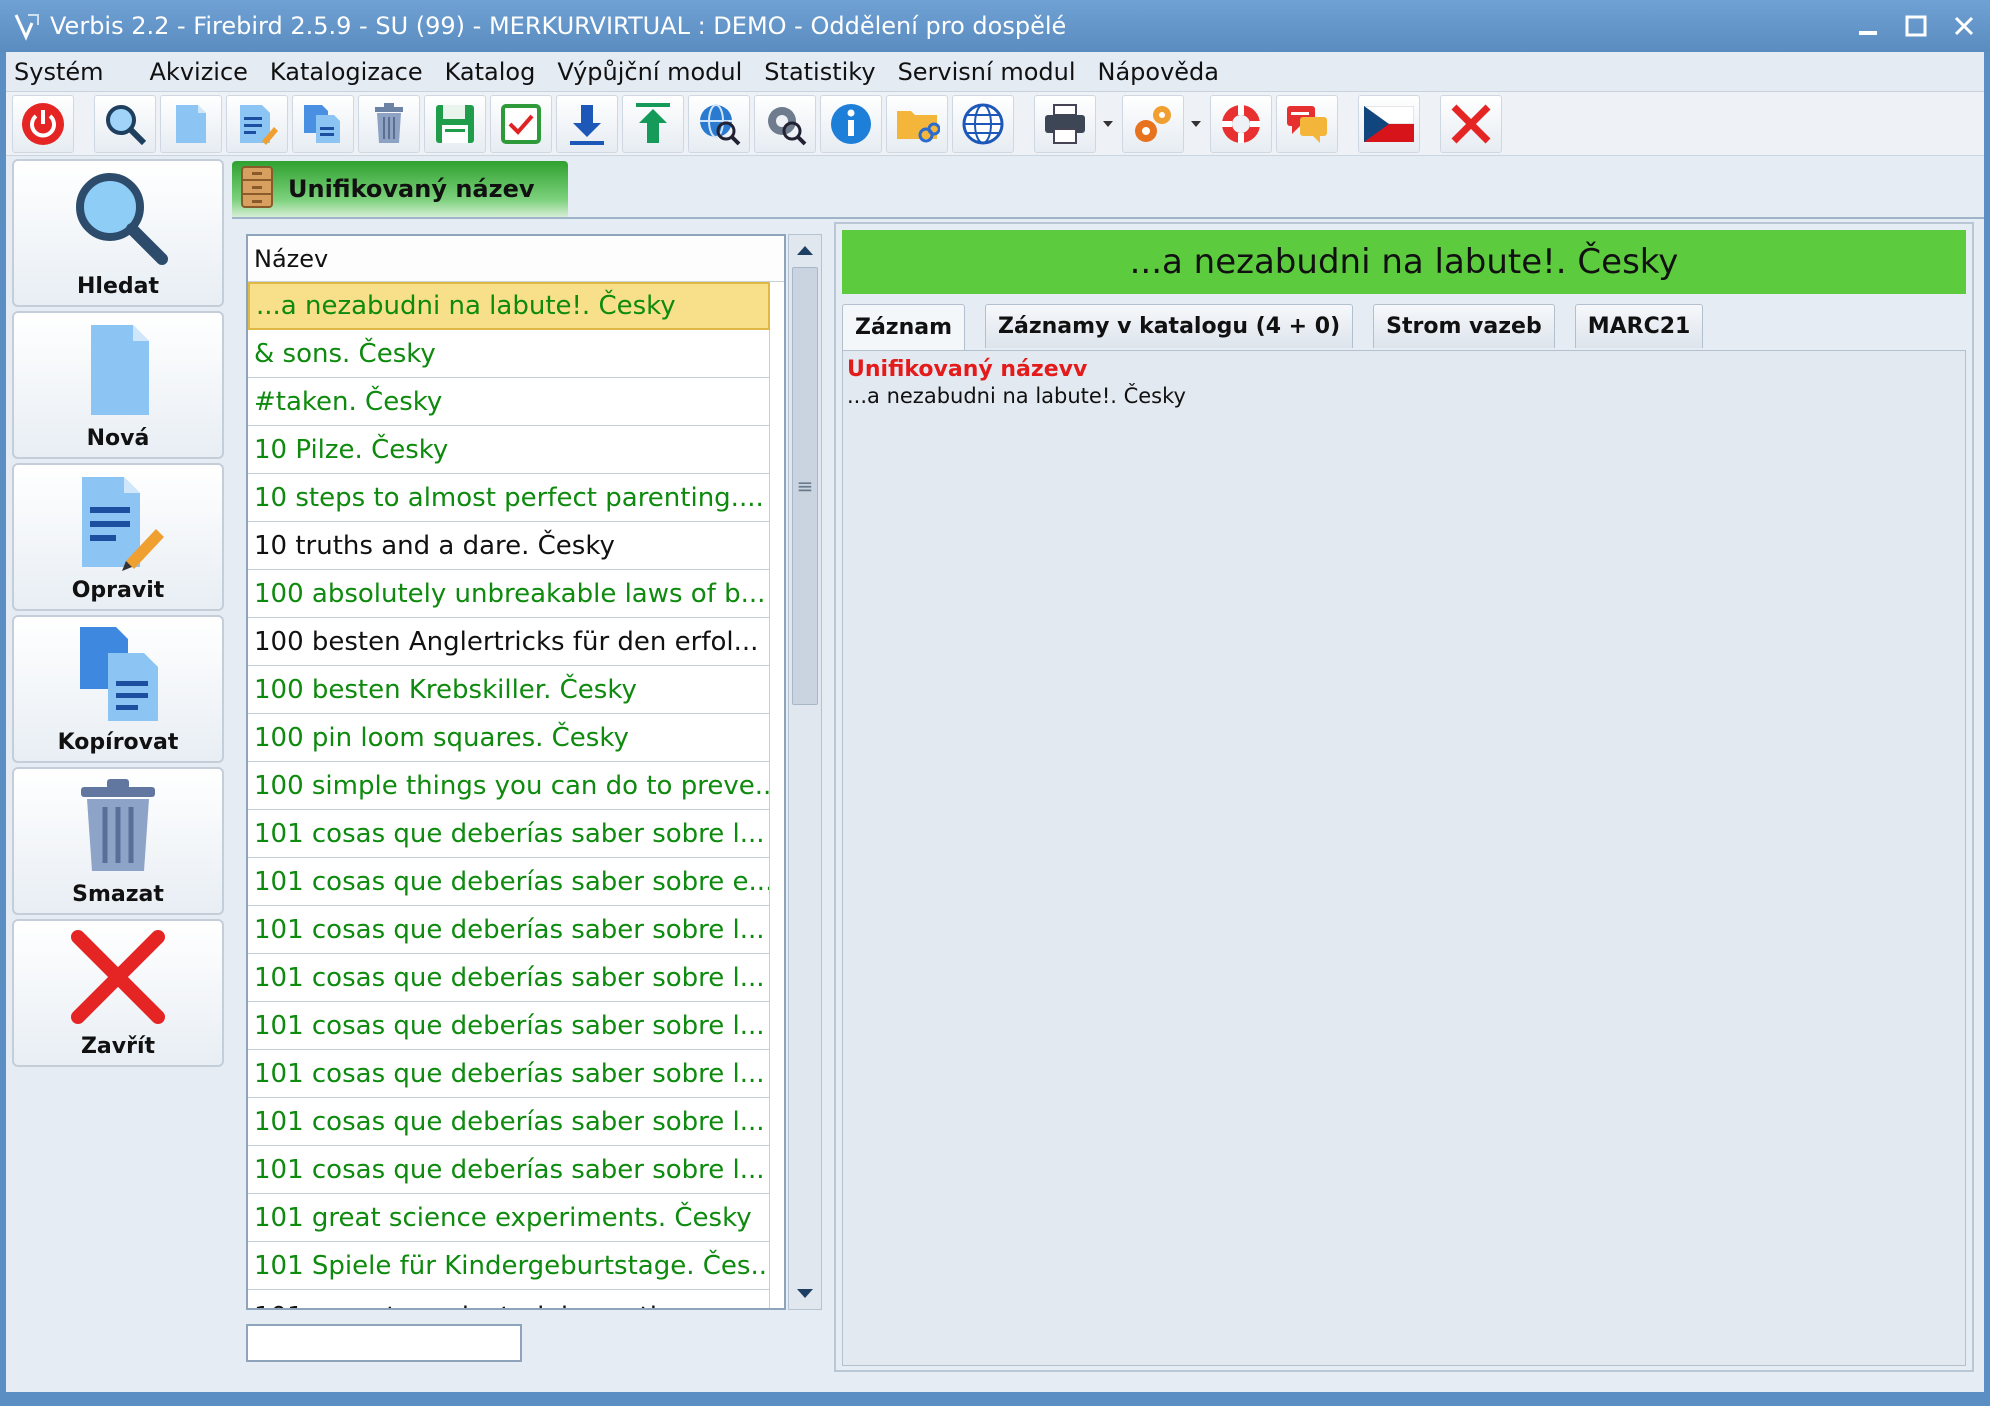 The height and width of the screenshot is (1406, 1990). What do you see at coordinates (1964, 26) in the screenshot?
I see `close-window-icon` at bounding box center [1964, 26].